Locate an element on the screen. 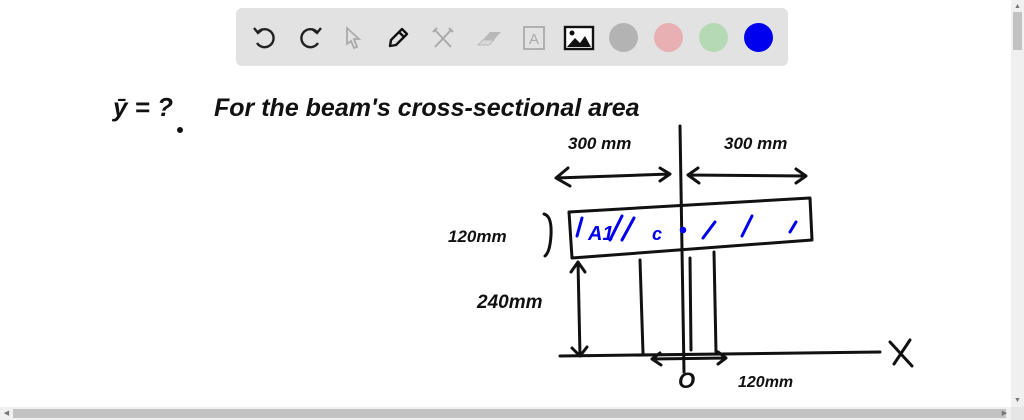 This screenshot has width=1024, height=420. redo-button is located at coordinates (310, 38).